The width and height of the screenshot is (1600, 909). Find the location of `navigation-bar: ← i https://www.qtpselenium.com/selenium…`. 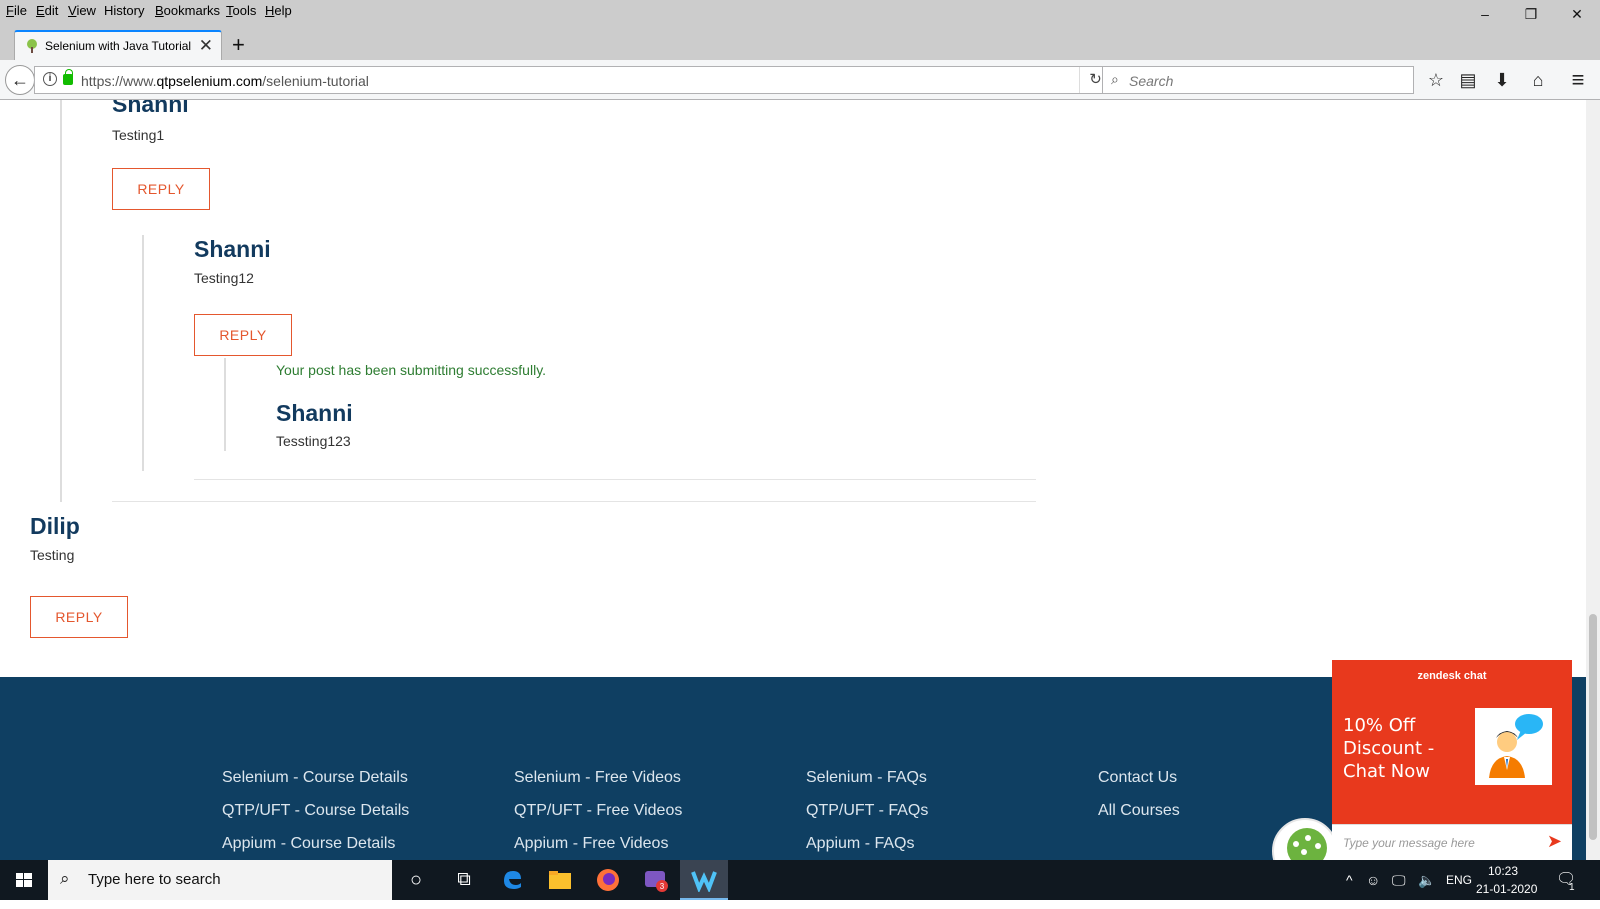

navigation-bar: ← i https://www.qtpselenium.com/selenium… is located at coordinates (800, 80).